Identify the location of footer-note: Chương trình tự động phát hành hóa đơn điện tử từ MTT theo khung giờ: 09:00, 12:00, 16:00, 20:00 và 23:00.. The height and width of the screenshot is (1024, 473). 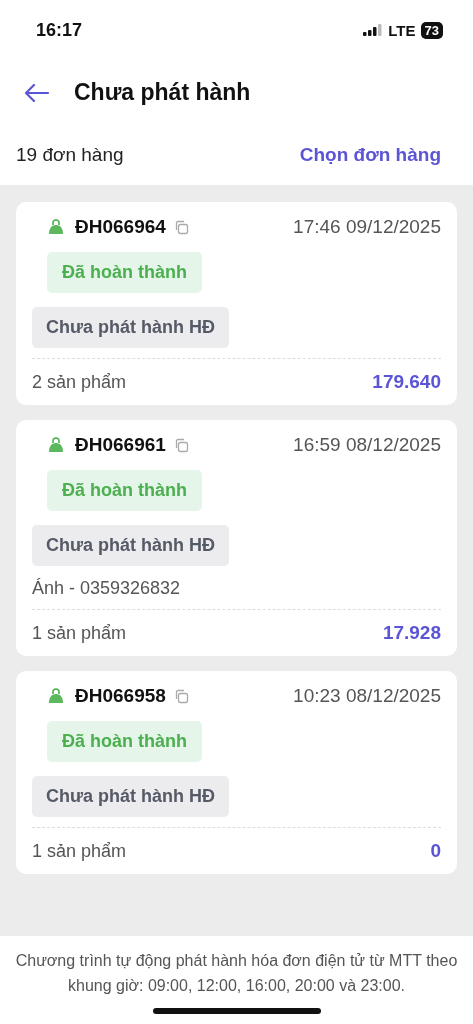
(236, 973).